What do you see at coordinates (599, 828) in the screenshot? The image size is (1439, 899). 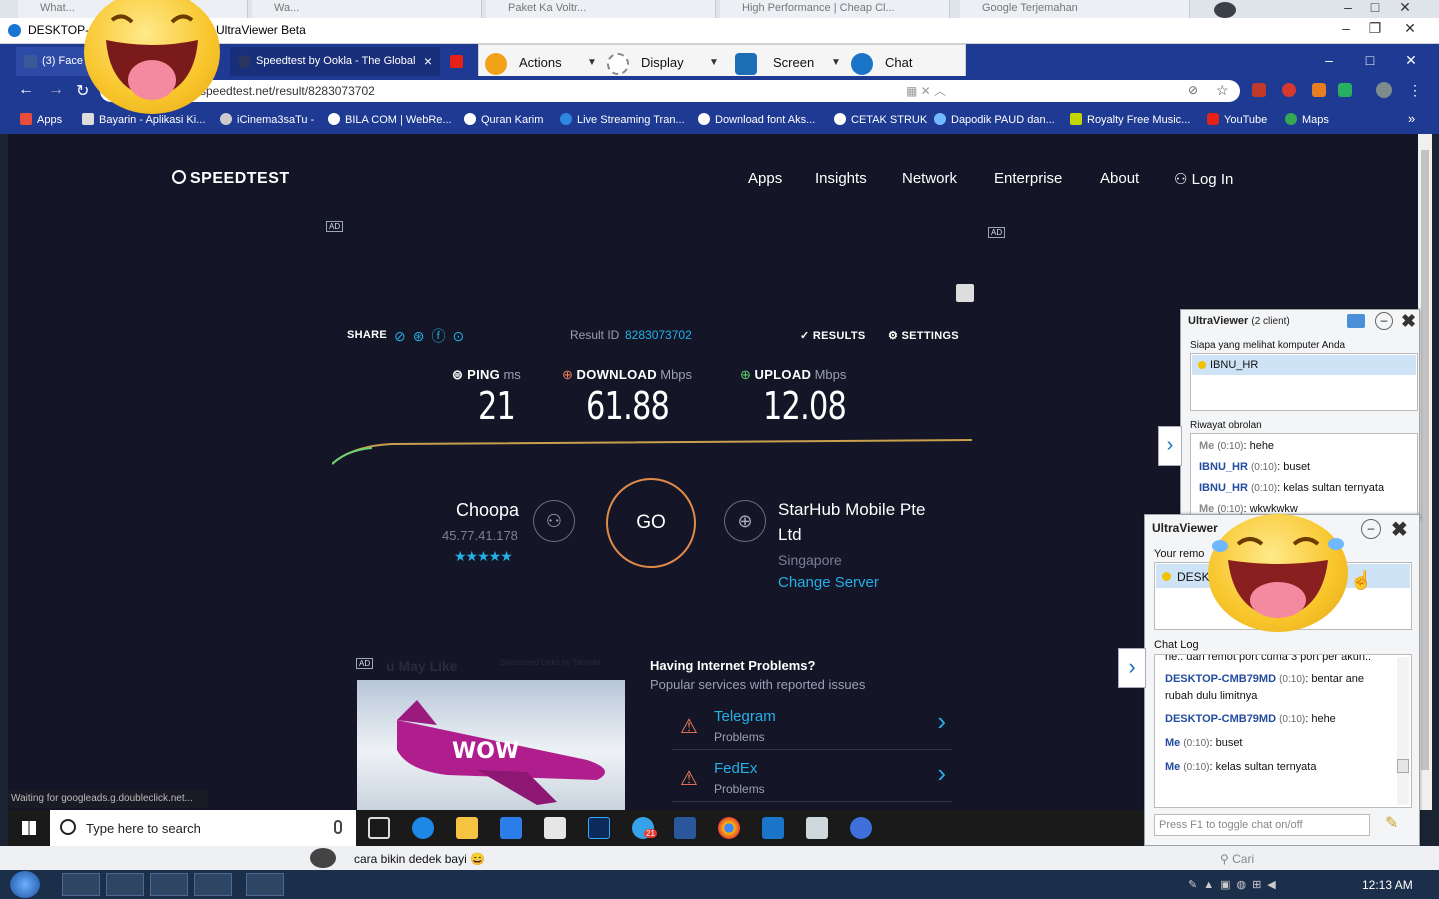 I see `photoshop-icon` at bounding box center [599, 828].